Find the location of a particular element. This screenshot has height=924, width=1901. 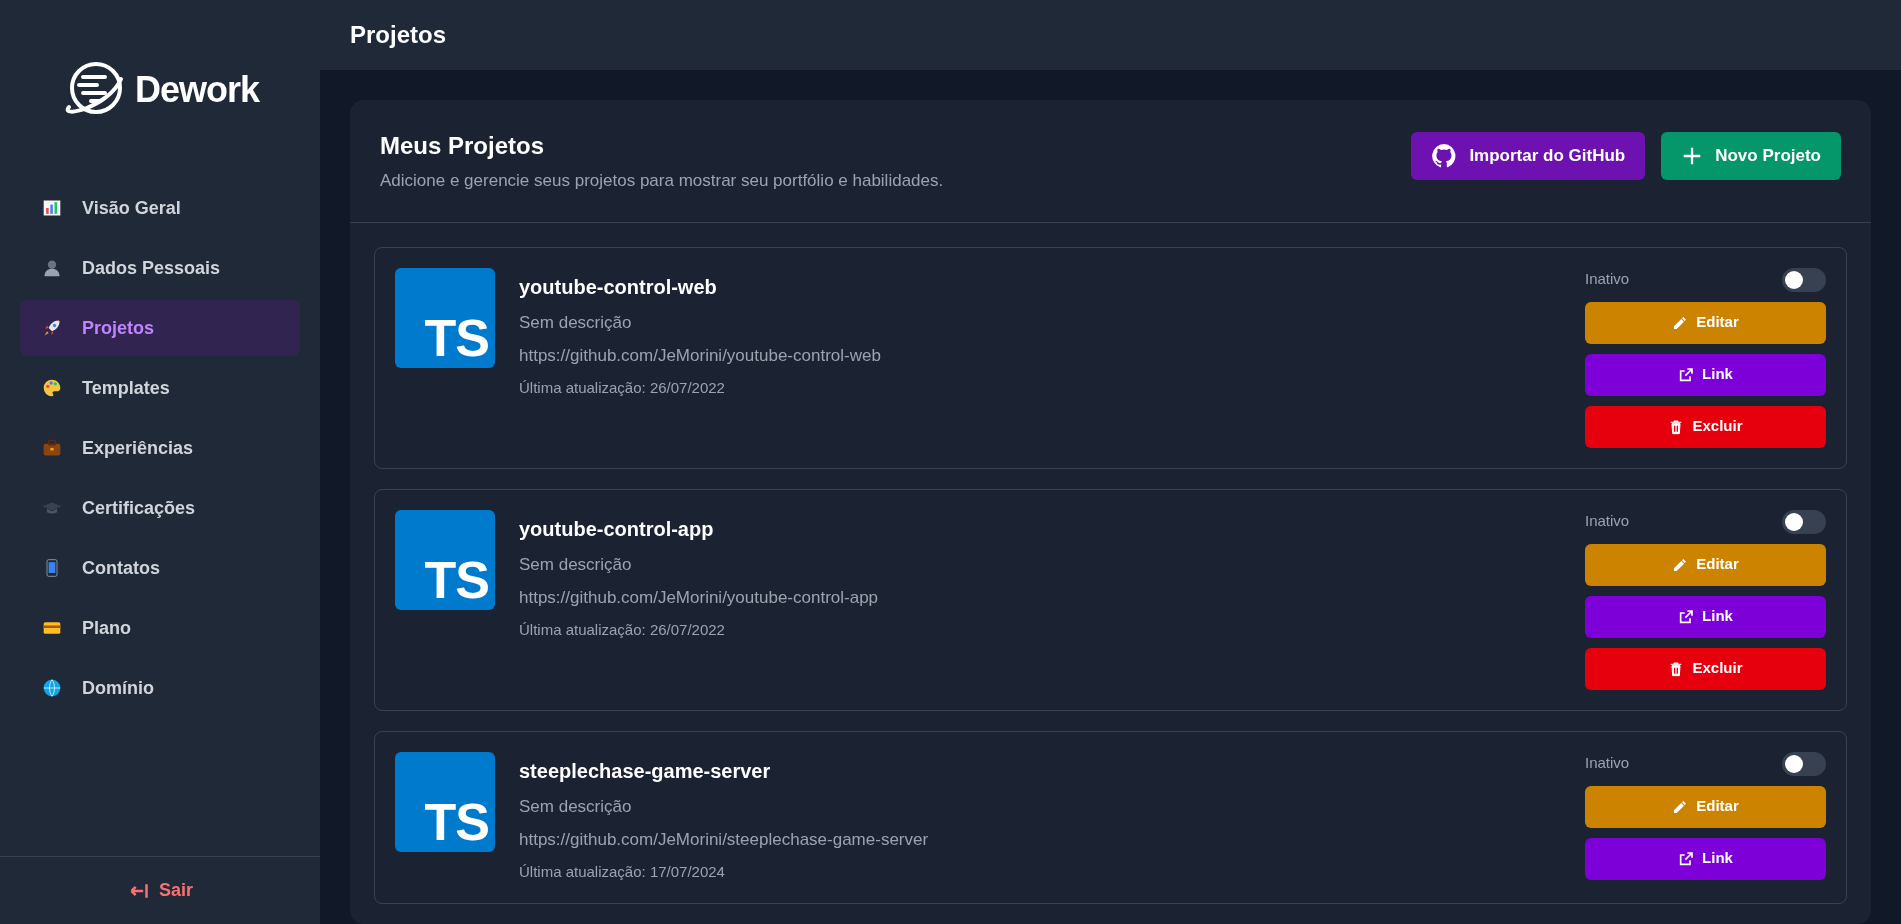

logout-link: Sair is located at coordinates (160, 890).